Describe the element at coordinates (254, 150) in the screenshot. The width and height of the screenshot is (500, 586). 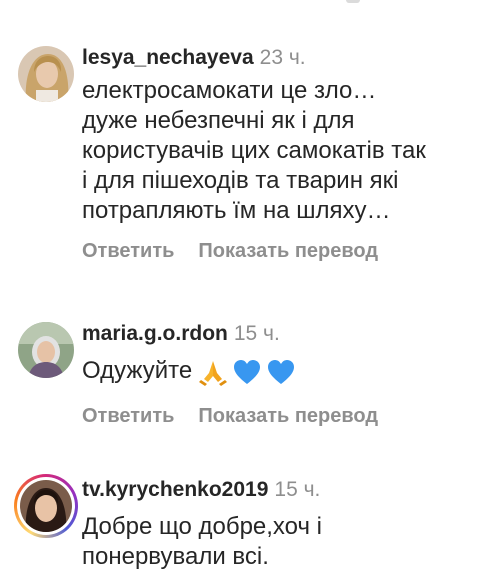
I see `comment-text-line: користувачів цих самокатів так` at that location.